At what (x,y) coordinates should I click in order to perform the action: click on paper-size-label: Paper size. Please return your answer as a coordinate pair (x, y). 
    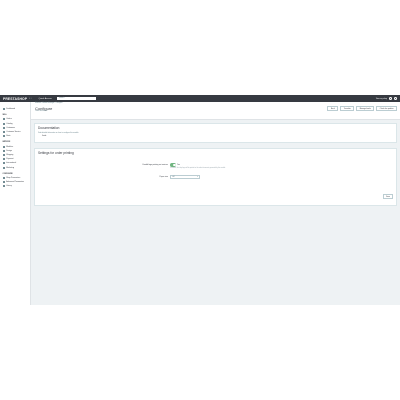
    Looking at the image, I should click on (164, 177).